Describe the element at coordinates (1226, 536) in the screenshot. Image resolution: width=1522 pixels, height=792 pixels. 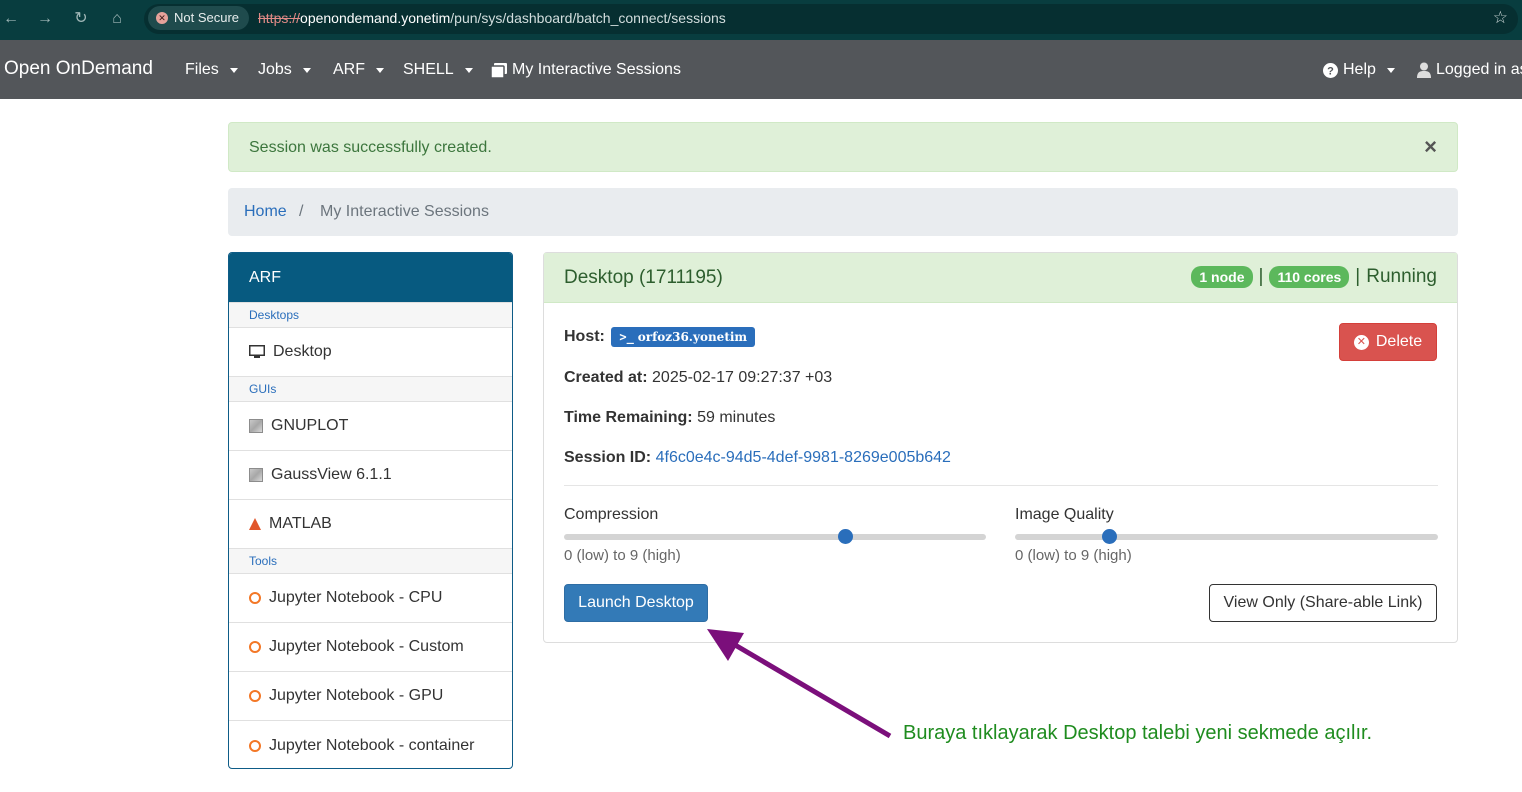
I see `image-quality-slider` at that location.